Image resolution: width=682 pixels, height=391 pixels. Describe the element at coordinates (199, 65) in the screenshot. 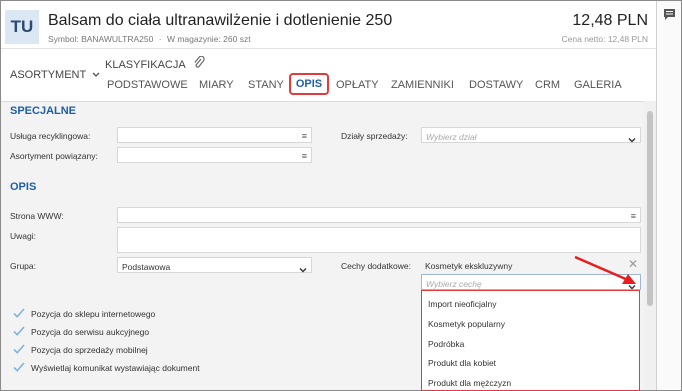

I see `paperclip-icon` at that location.